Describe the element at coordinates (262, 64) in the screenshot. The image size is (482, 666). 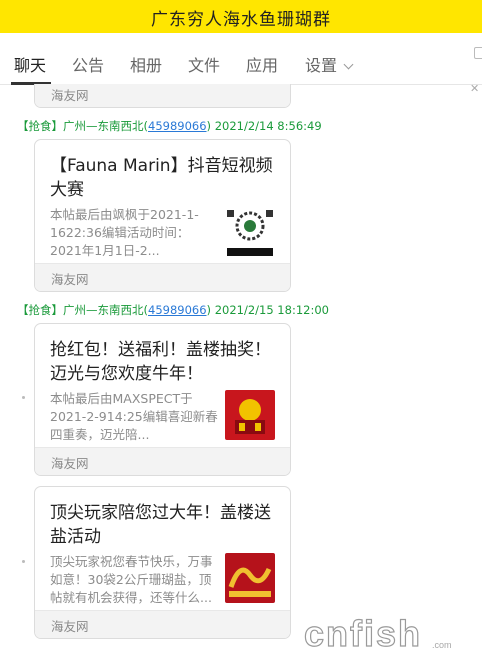
I see `tab-apps: 应用` at that location.